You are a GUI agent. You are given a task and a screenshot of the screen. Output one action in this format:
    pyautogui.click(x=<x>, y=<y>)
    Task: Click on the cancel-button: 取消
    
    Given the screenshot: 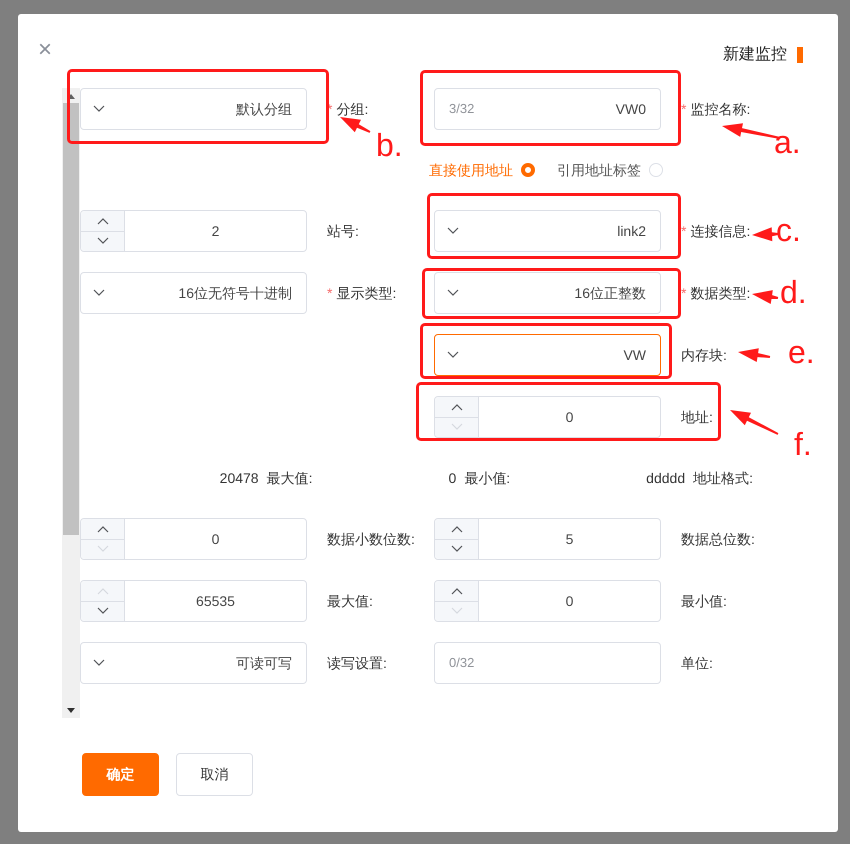 What is the action you would take?
    pyautogui.click(x=214, y=774)
    